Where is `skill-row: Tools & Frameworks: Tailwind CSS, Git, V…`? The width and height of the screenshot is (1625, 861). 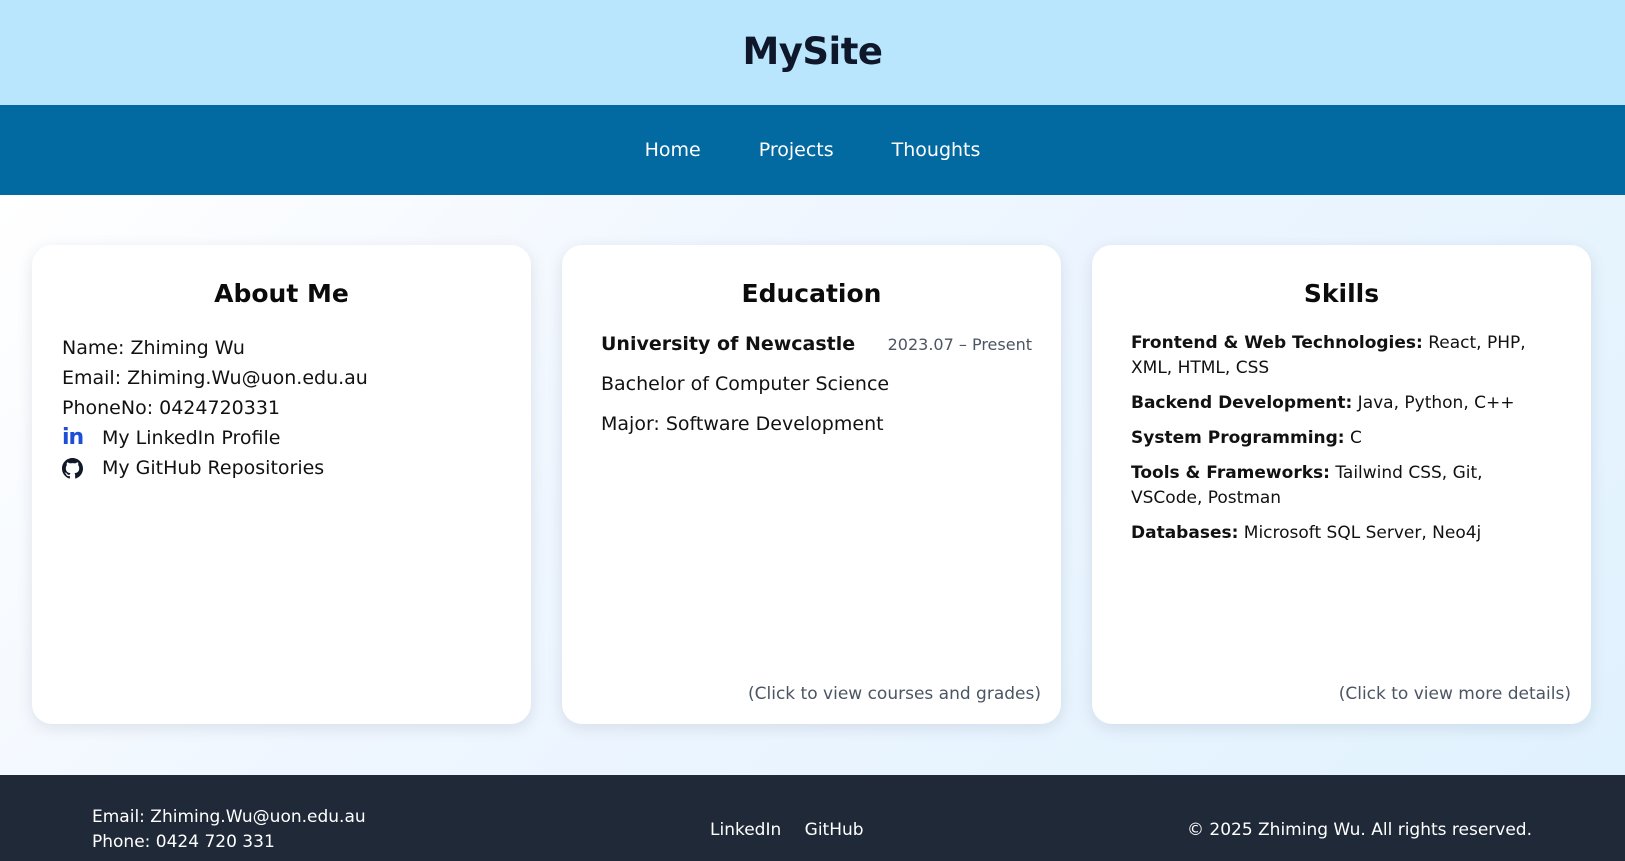 skill-row: Tools & Frameworks: Tailwind CSS, Git, V… is located at coordinates (1341, 486).